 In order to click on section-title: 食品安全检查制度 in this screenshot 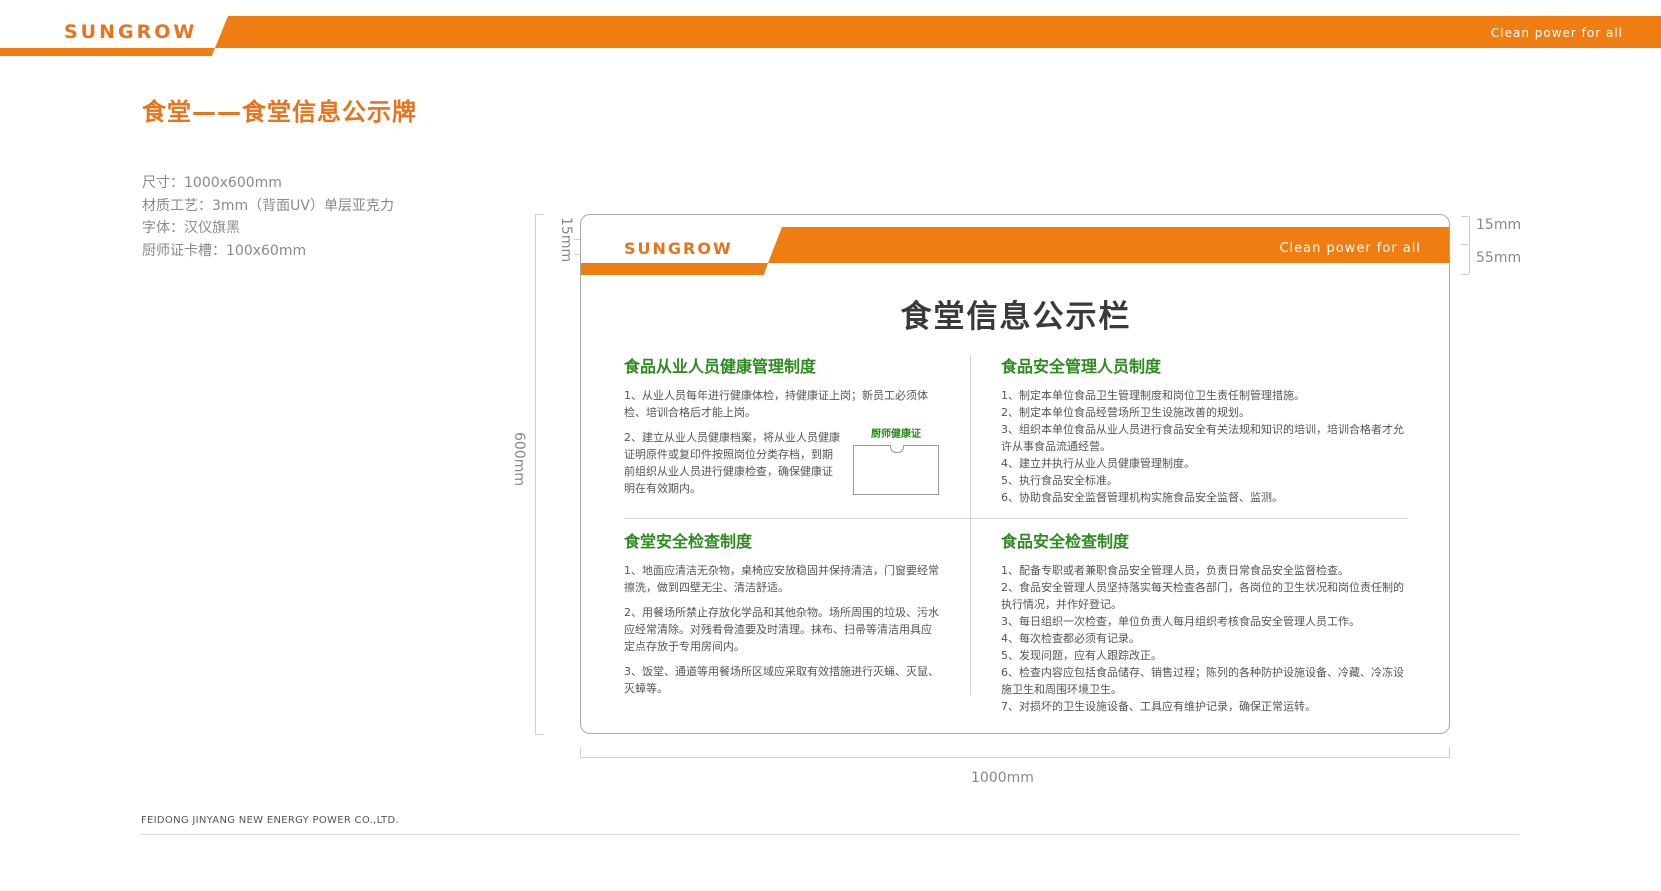, I will do `click(1065, 541)`.